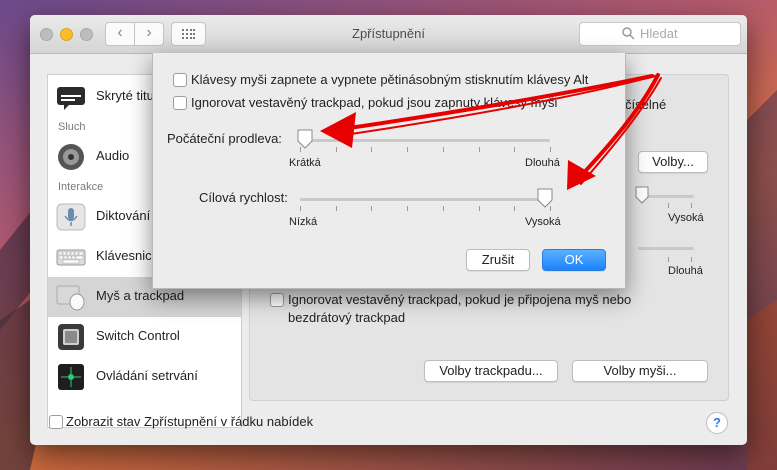 This screenshot has width=777, height=470. What do you see at coordinates (71, 257) in the screenshot?
I see `keyboard-icon` at bounding box center [71, 257].